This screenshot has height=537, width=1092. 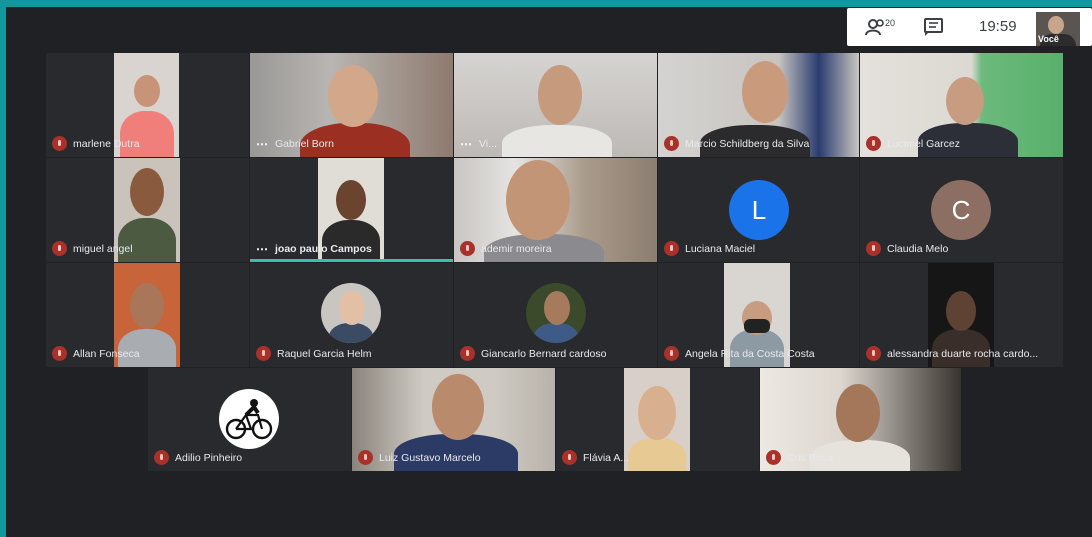 I want to click on participant-tile: Raquel Garcia Helm, so click(x=351, y=315).